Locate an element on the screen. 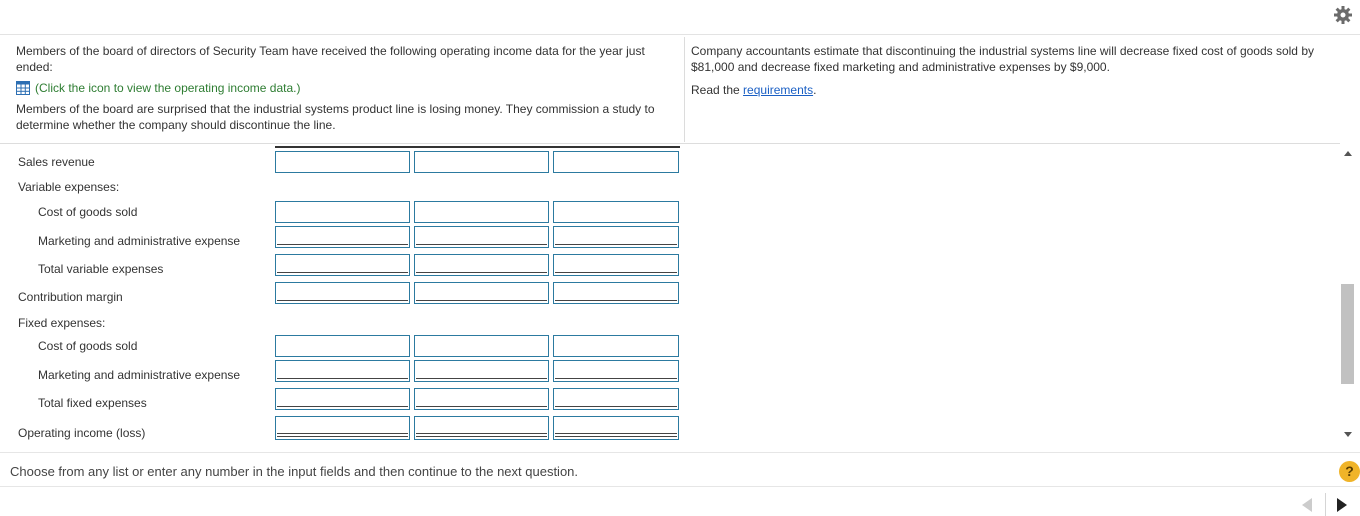 The image size is (1360, 516). contribution-margin-col2-input is located at coordinates (481, 293).